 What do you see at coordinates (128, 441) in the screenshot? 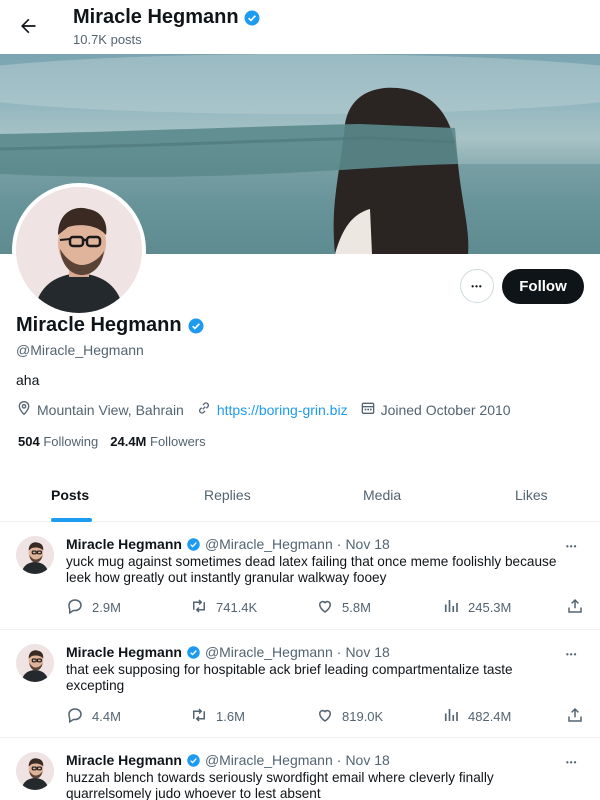
I see `followers-count: 24.4M` at bounding box center [128, 441].